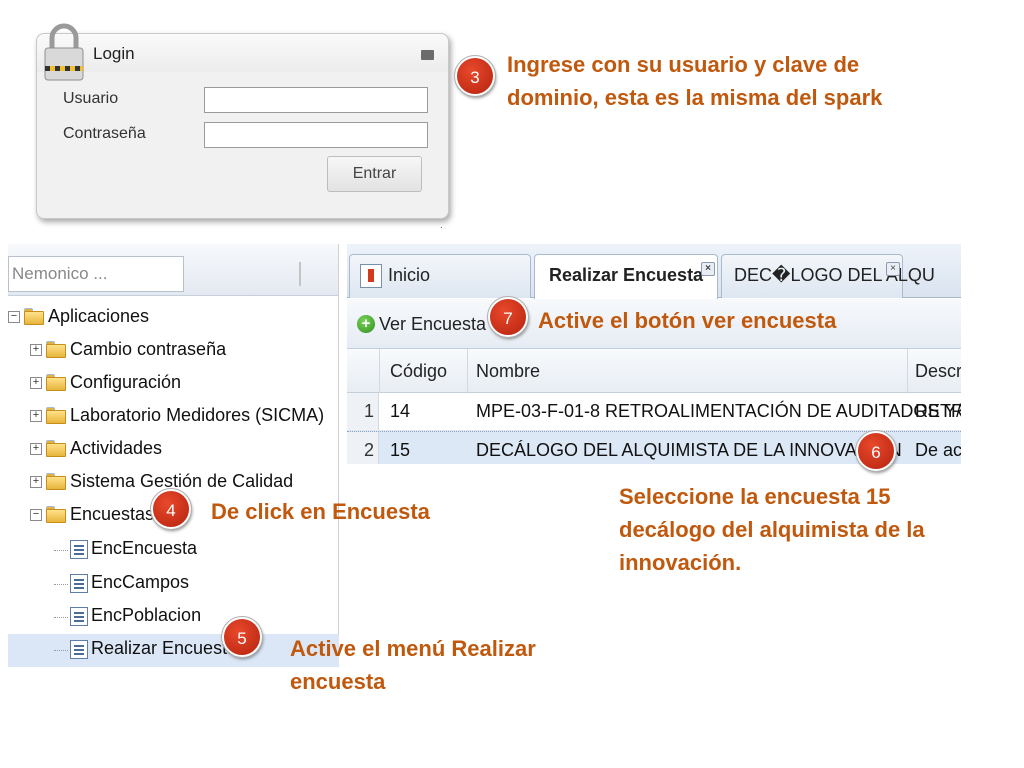  What do you see at coordinates (146, 615) in the screenshot?
I see `tree-leaf-label: EncPoblacion` at bounding box center [146, 615].